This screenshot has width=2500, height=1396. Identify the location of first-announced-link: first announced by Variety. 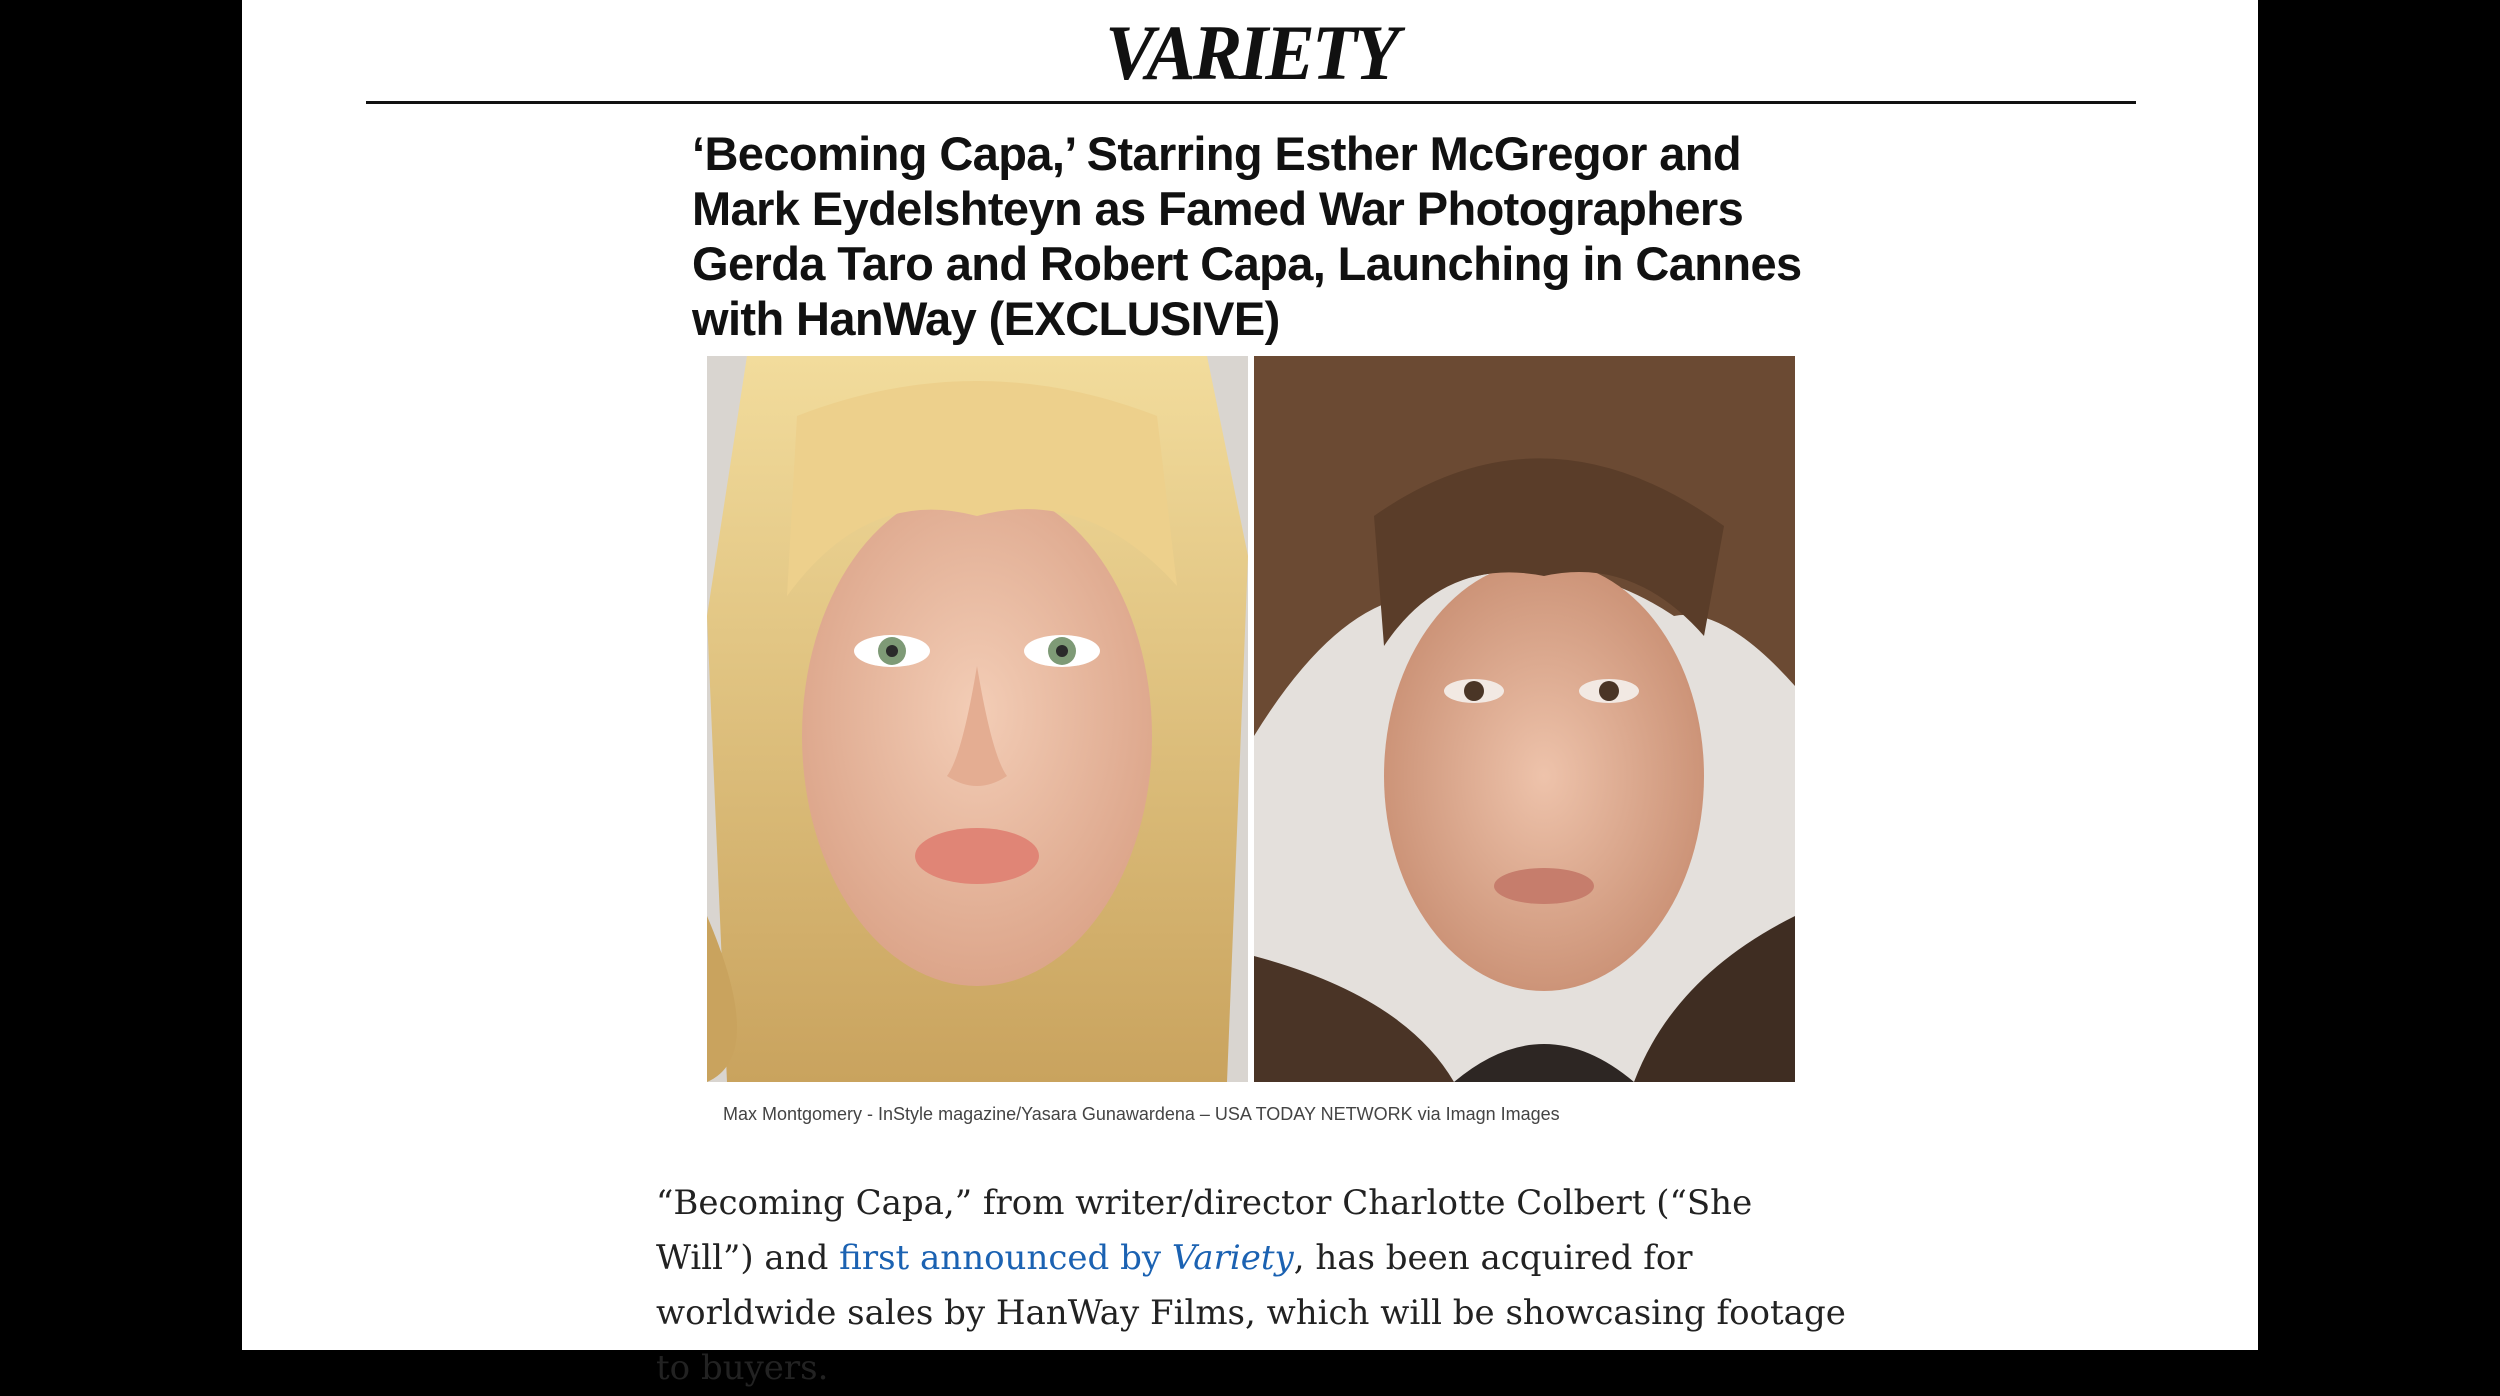
(1066, 1258).